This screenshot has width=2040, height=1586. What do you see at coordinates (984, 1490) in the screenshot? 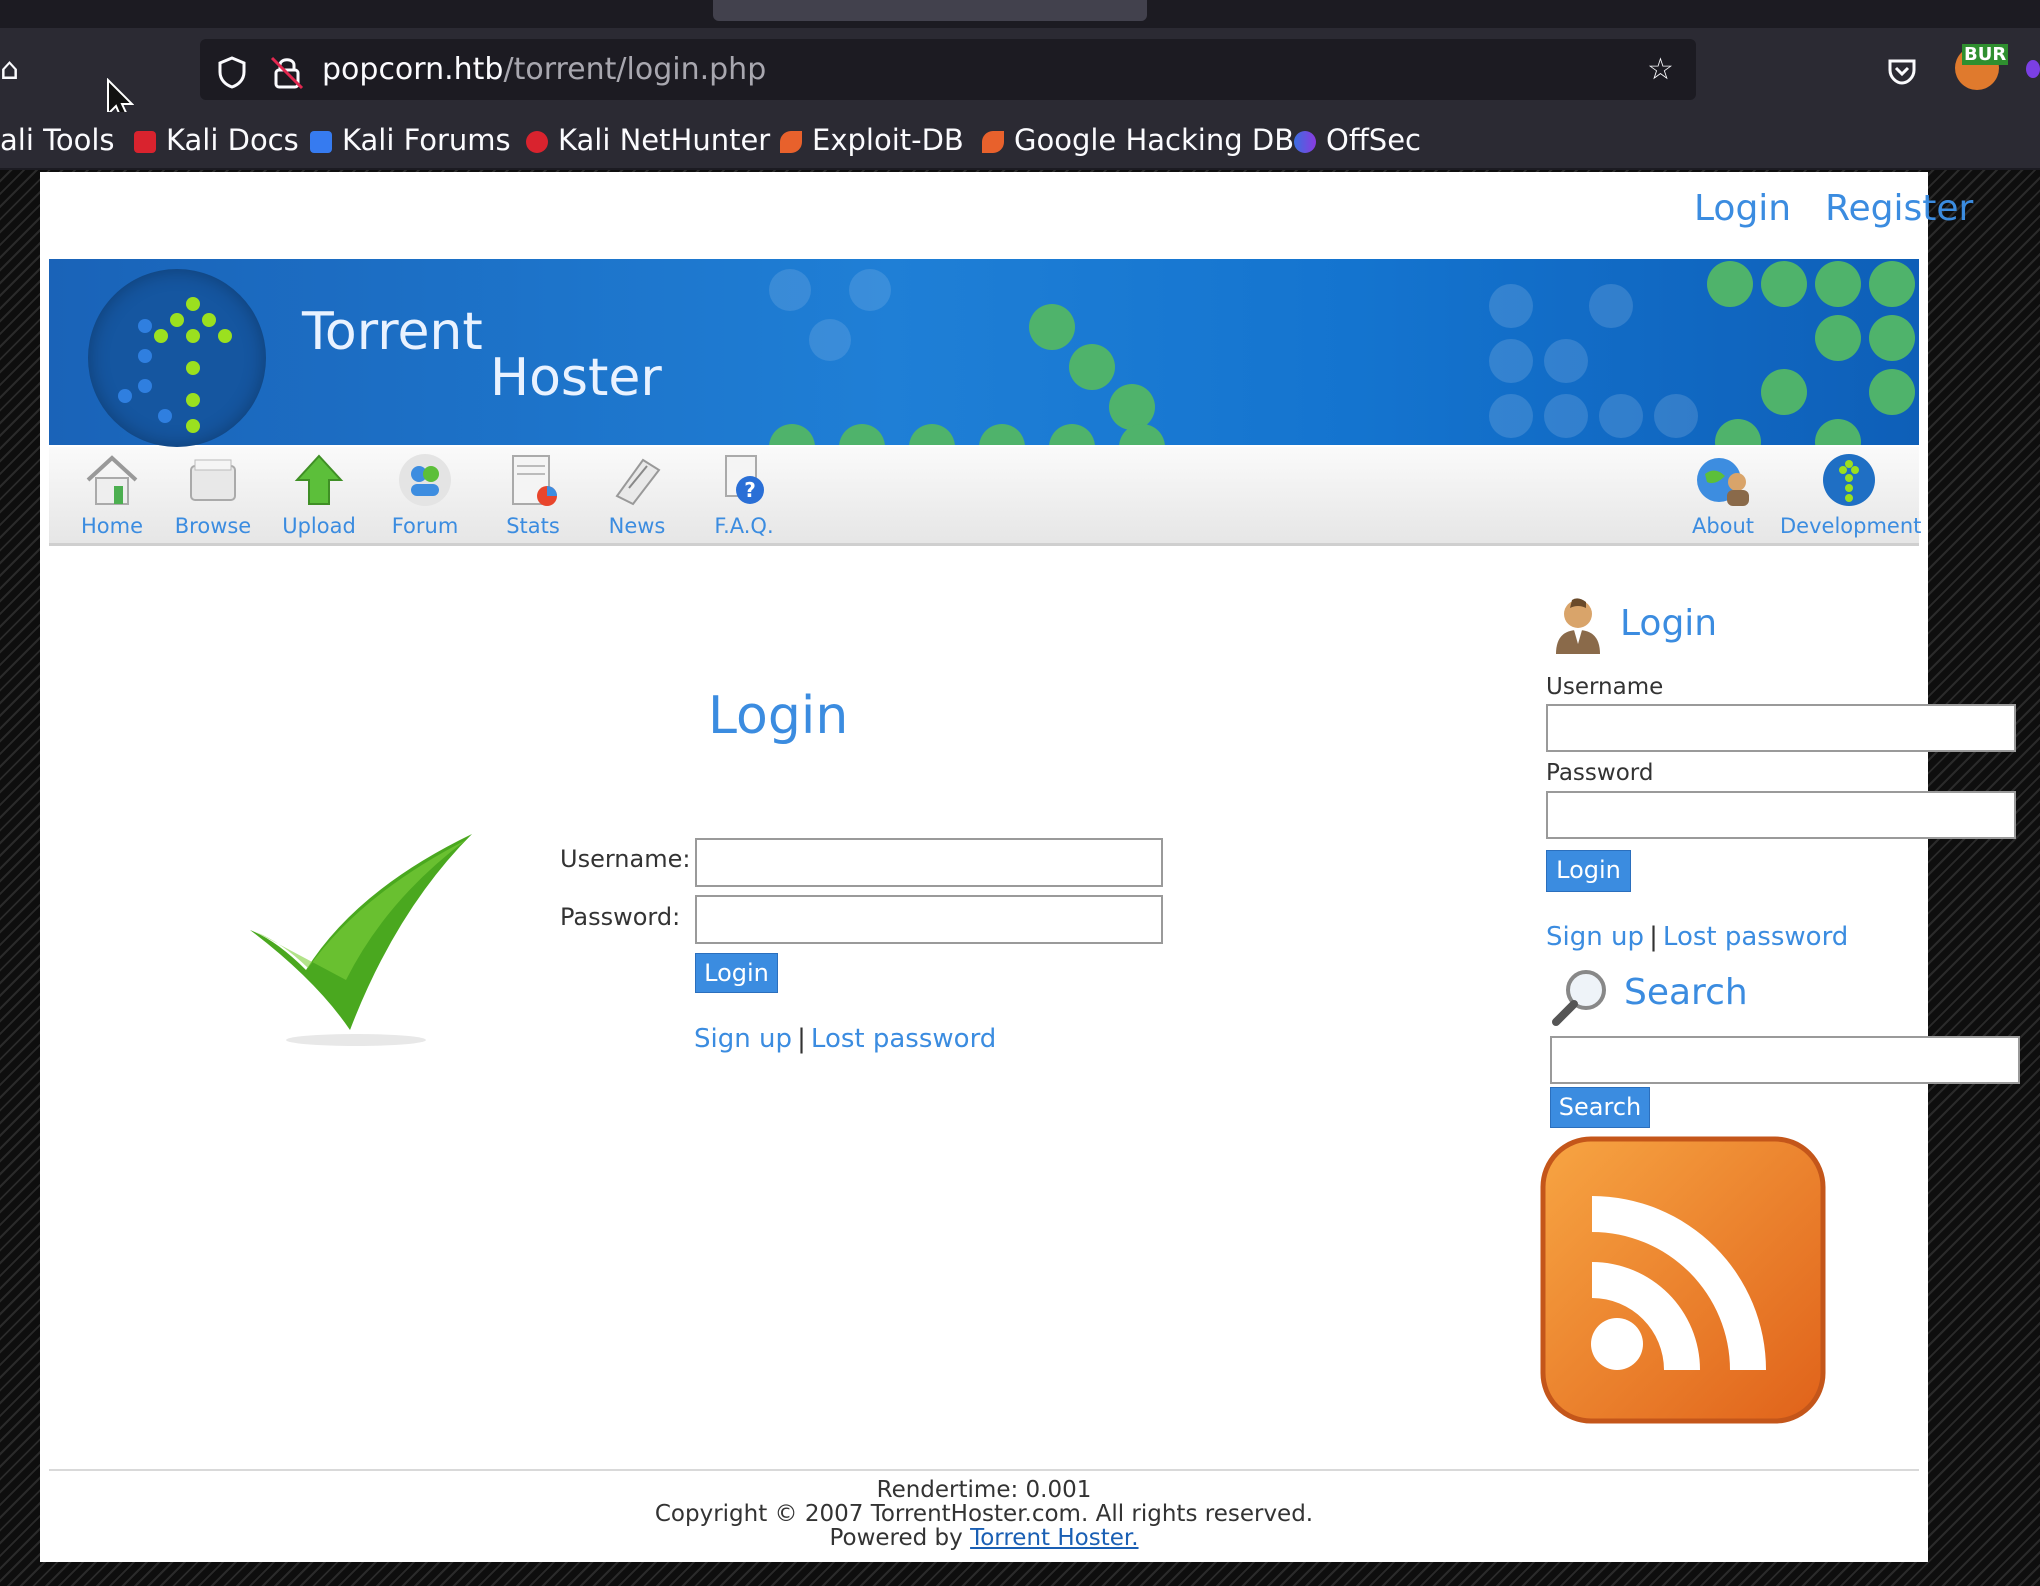
I see `footer-rendertime: Rendertime: 0.001` at bounding box center [984, 1490].